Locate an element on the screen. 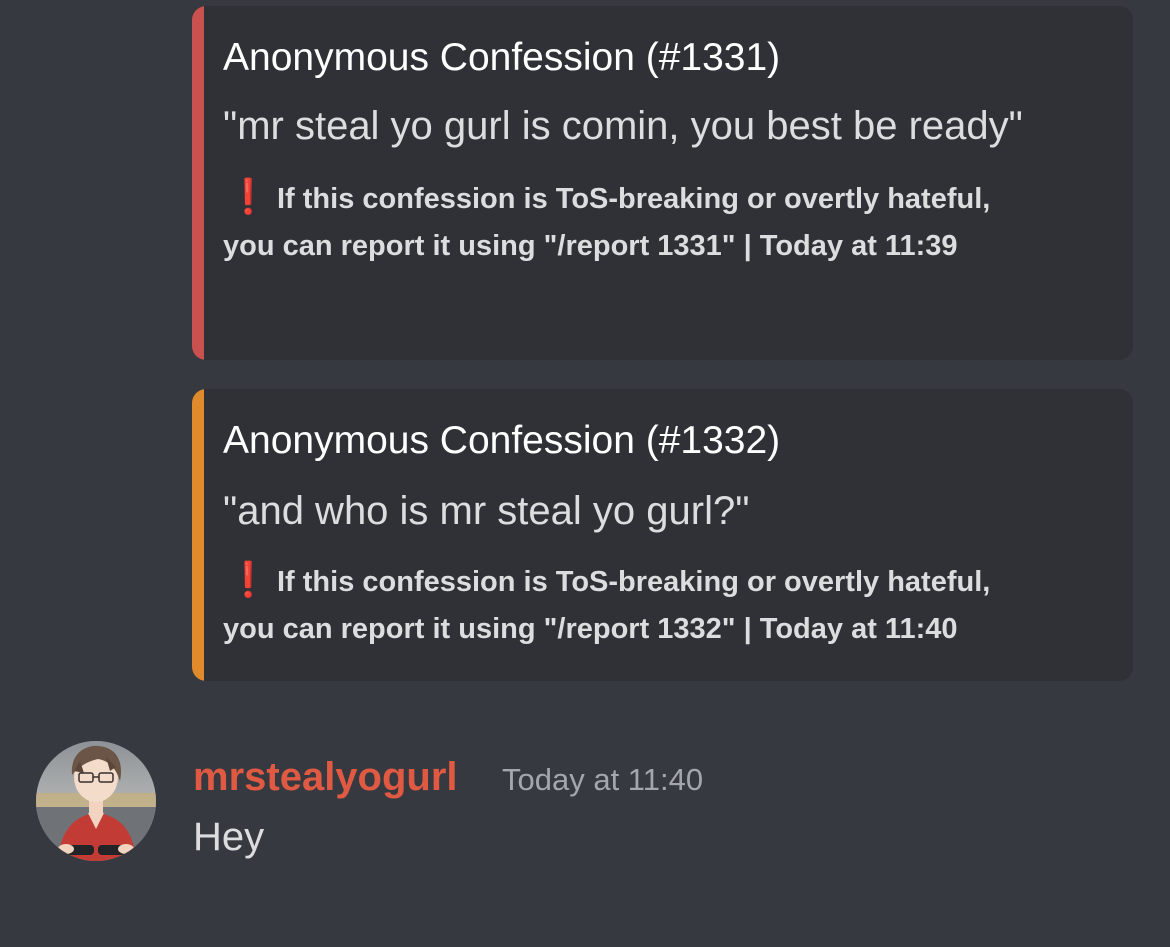 The height and width of the screenshot is (947, 1170). embed-description: "and who is mr steal yo gurl?" is located at coordinates (486, 511).